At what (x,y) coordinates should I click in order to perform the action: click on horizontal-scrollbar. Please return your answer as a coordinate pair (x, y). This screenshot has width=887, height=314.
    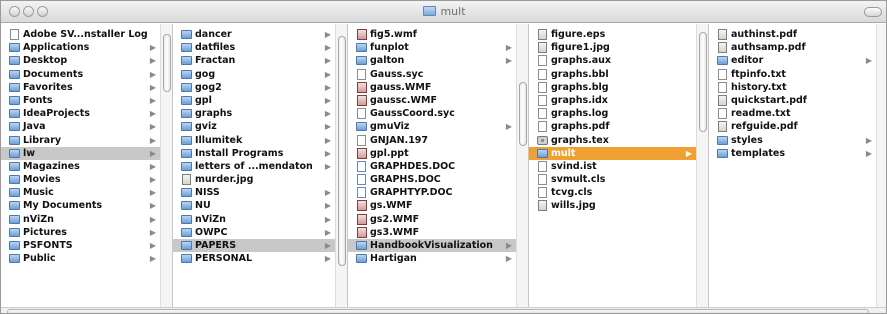
    Looking at the image, I should click on (443, 310).